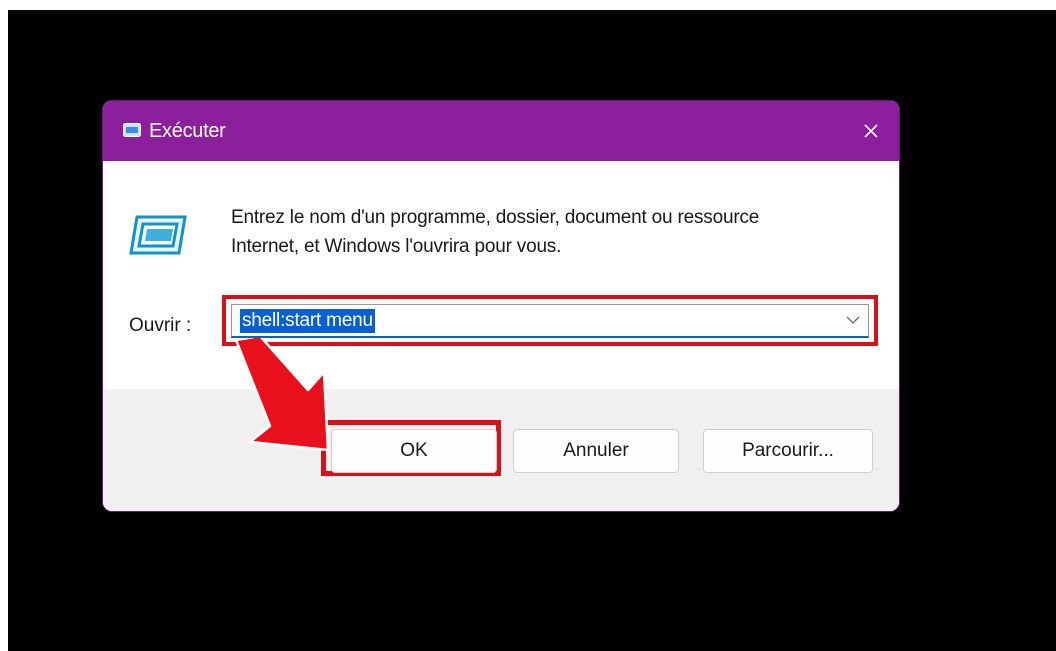  Describe the element at coordinates (414, 451) in the screenshot. I see `ok-button: OK` at that location.